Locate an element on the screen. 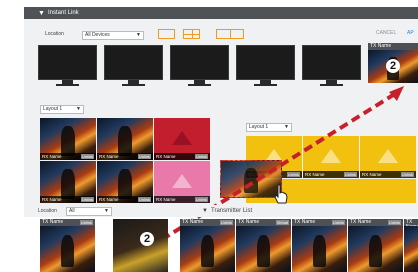 The height and width of the screenshot is (272, 418). instant-link-header: ▼ Instant Link is located at coordinates (221, 13).